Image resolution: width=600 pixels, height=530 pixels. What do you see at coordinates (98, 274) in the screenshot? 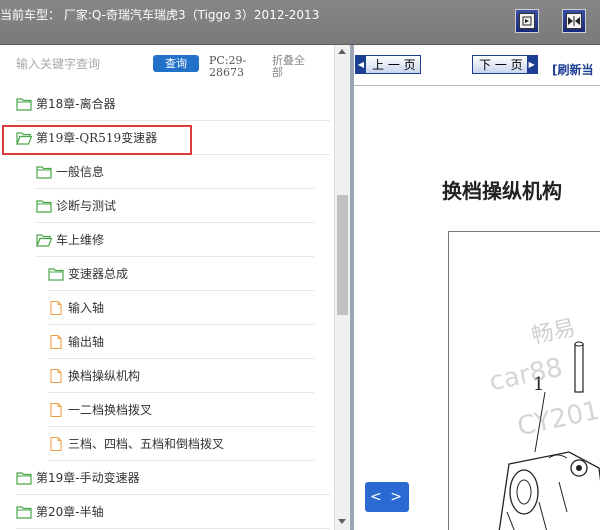
I see `tree-item-label: 变速器总成` at bounding box center [98, 274].